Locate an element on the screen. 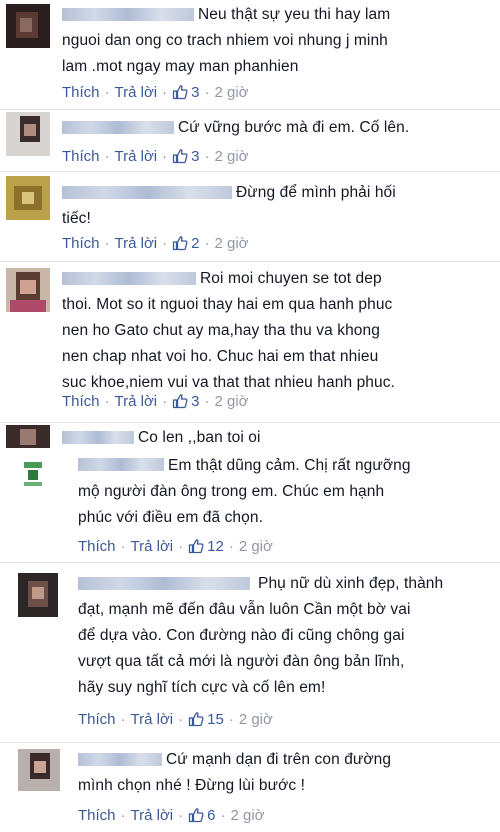  comment-text: Đừng để mình phải hối is located at coordinates (316, 192).